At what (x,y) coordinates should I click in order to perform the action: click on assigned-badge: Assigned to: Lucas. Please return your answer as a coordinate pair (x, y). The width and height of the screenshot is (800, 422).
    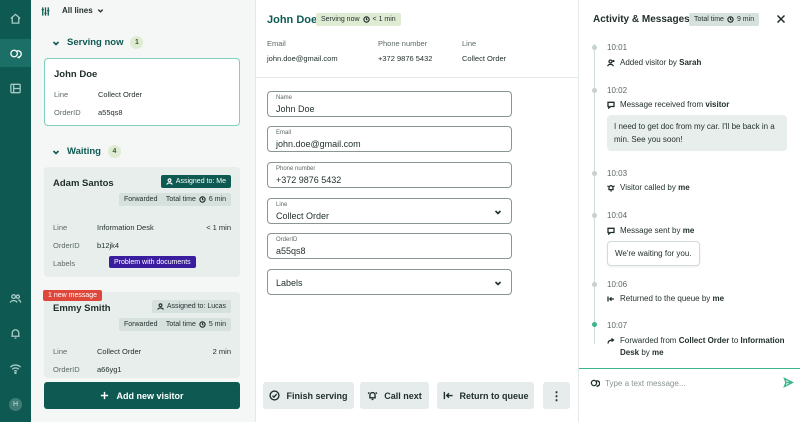
    Looking at the image, I should click on (191, 306).